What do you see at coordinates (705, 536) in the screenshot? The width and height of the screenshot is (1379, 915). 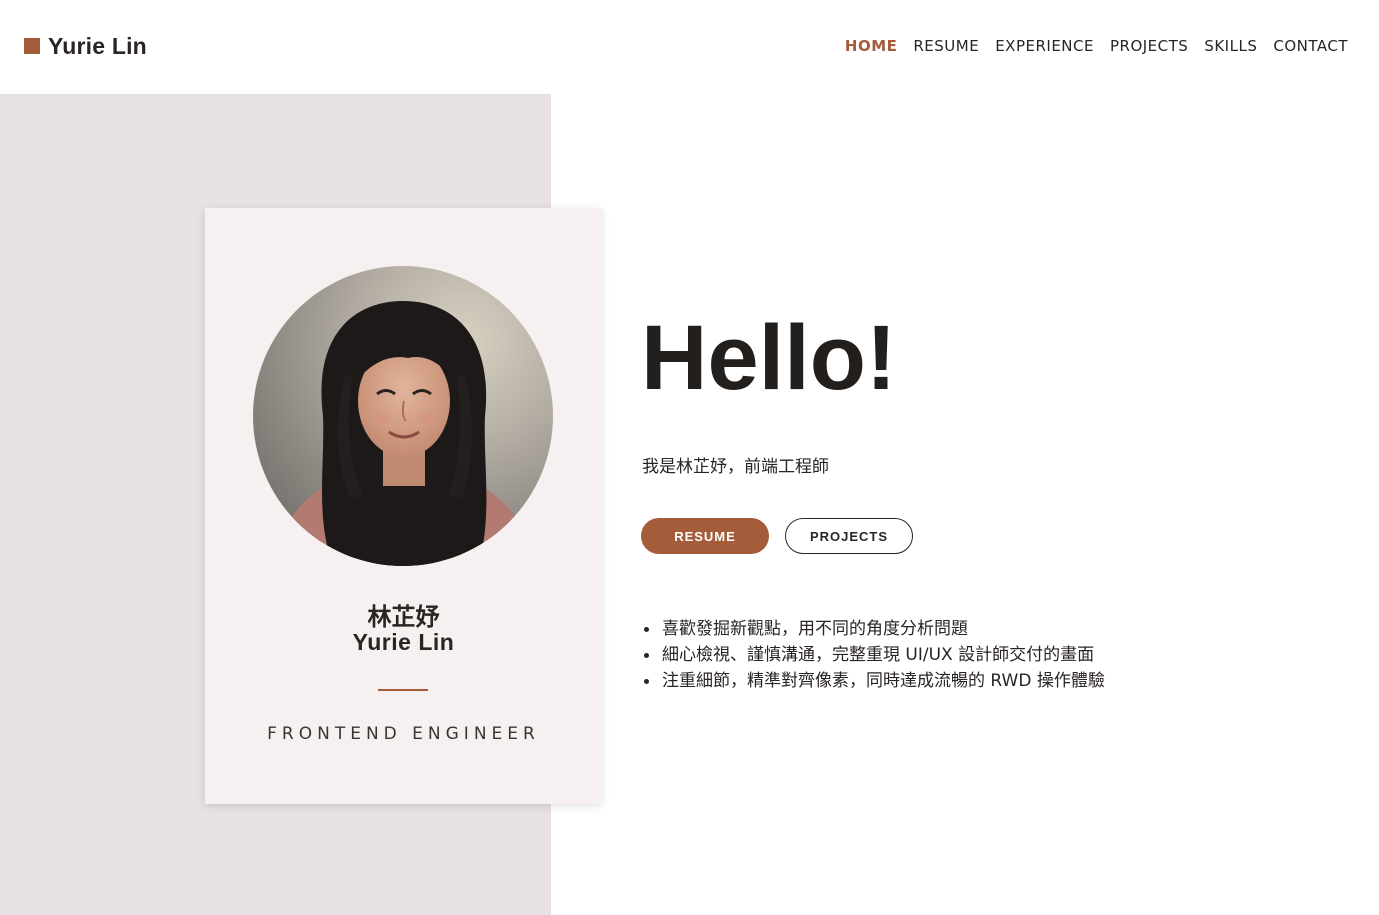 I see `resume-button: RESUME` at bounding box center [705, 536].